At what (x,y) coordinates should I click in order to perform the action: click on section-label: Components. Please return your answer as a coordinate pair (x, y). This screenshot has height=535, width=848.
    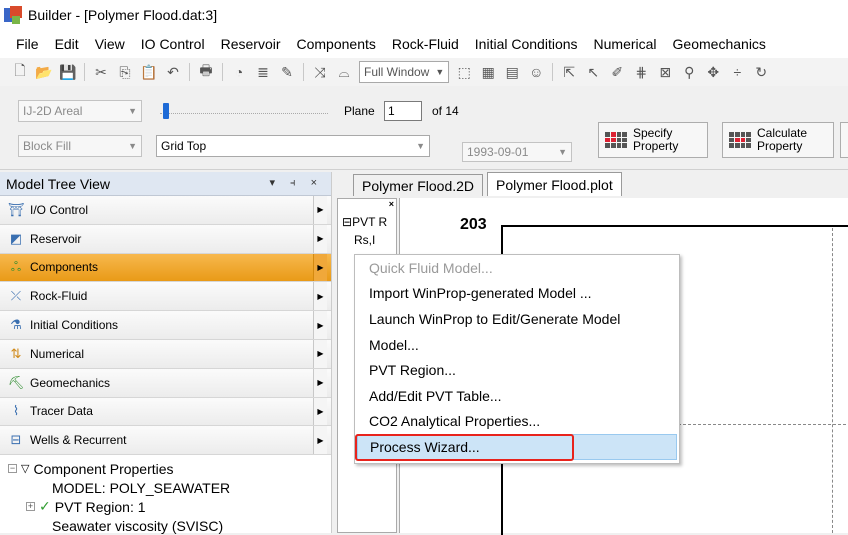
    Looking at the image, I should click on (64, 267).